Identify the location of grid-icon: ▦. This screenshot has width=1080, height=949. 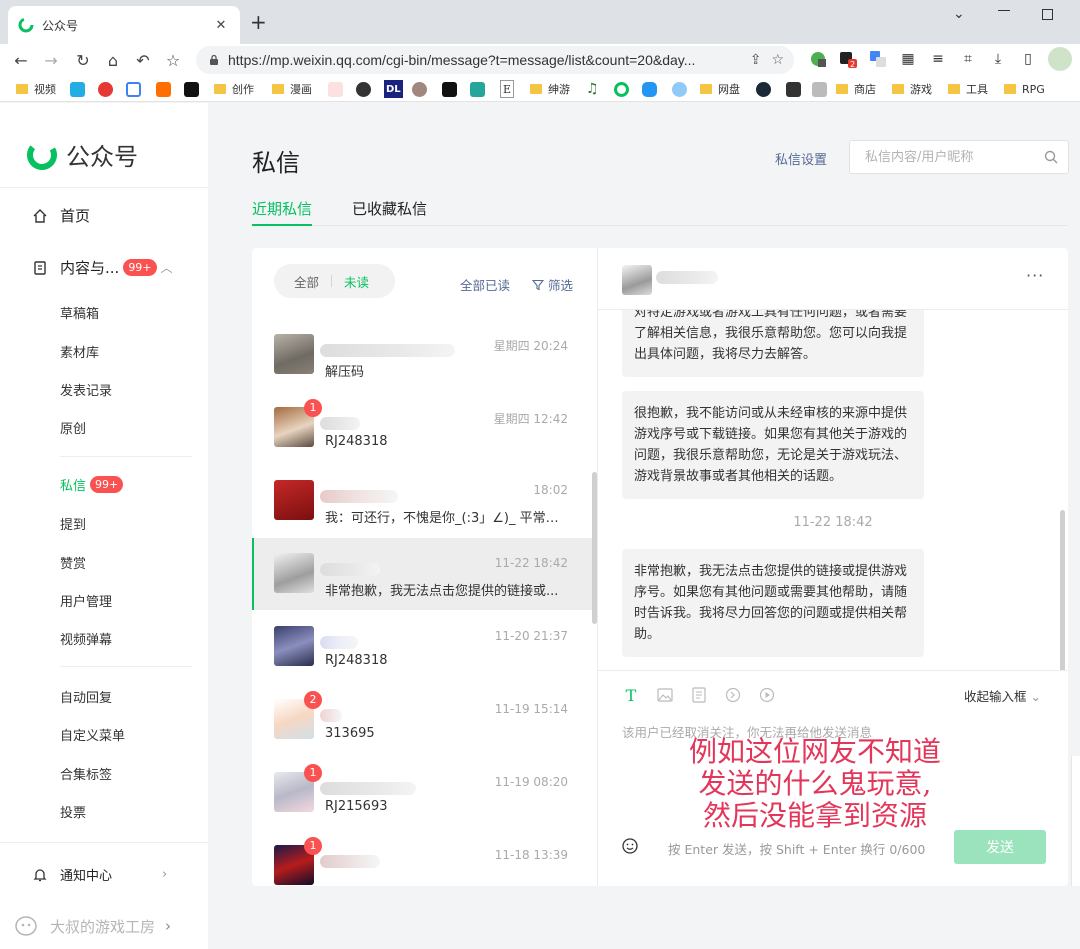
(908, 59).